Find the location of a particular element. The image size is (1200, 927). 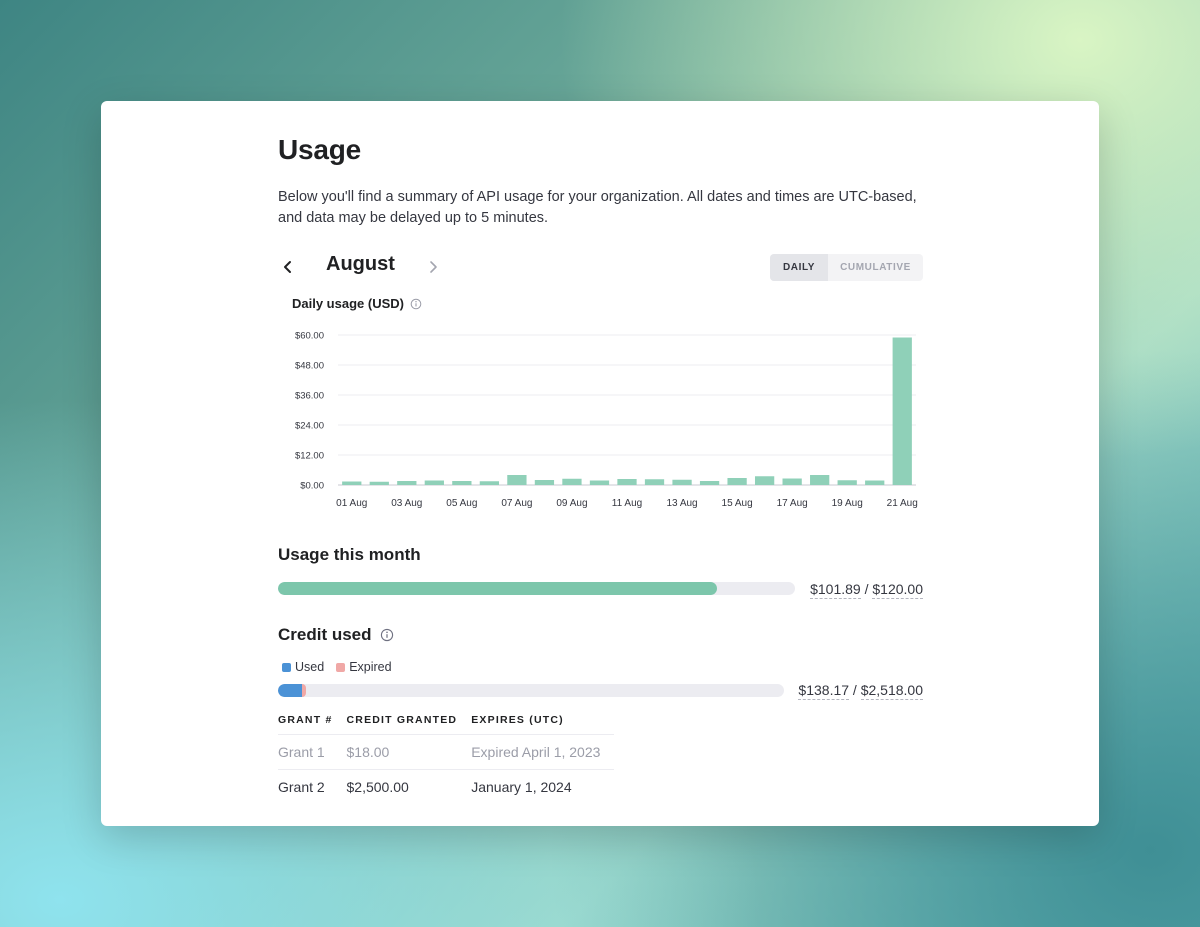

view-toggle: DAILY CUMULATIVE is located at coordinates (846, 267).